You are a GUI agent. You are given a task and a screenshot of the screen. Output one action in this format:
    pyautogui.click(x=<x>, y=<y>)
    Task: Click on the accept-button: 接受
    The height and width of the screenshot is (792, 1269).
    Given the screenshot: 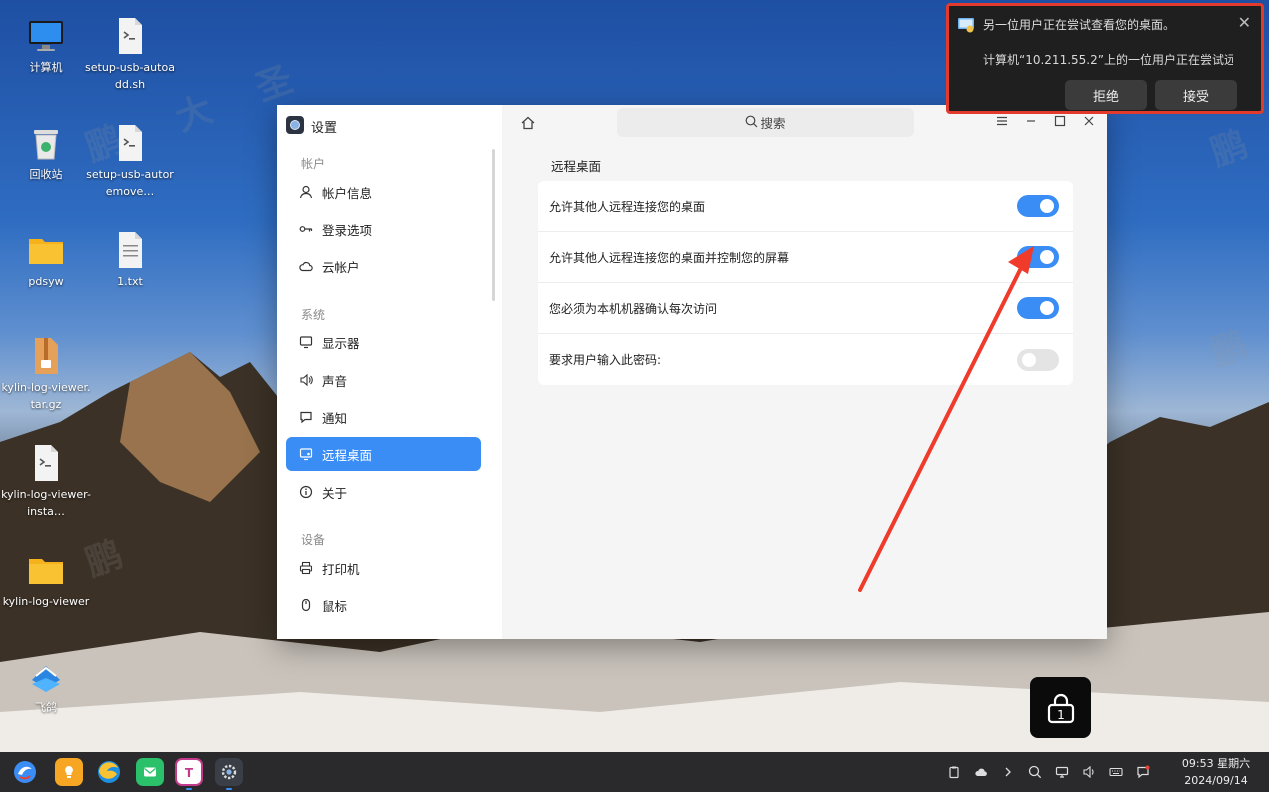 What is the action you would take?
    pyautogui.click(x=1196, y=95)
    